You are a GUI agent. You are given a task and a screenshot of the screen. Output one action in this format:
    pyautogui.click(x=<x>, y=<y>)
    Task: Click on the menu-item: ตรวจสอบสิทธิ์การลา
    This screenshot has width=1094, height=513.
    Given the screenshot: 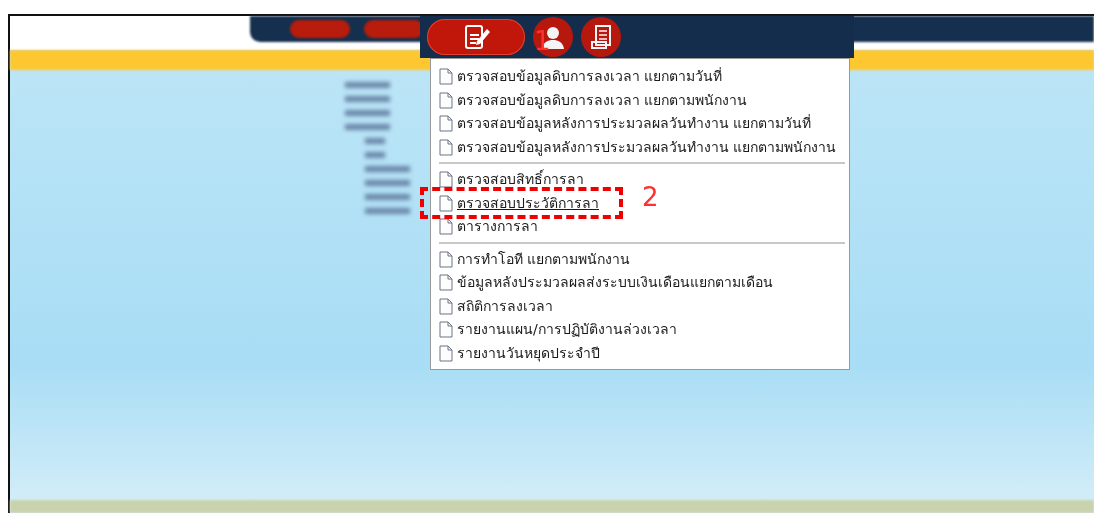 What is the action you would take?
    pyautogui.click(x=520, y=180)
    